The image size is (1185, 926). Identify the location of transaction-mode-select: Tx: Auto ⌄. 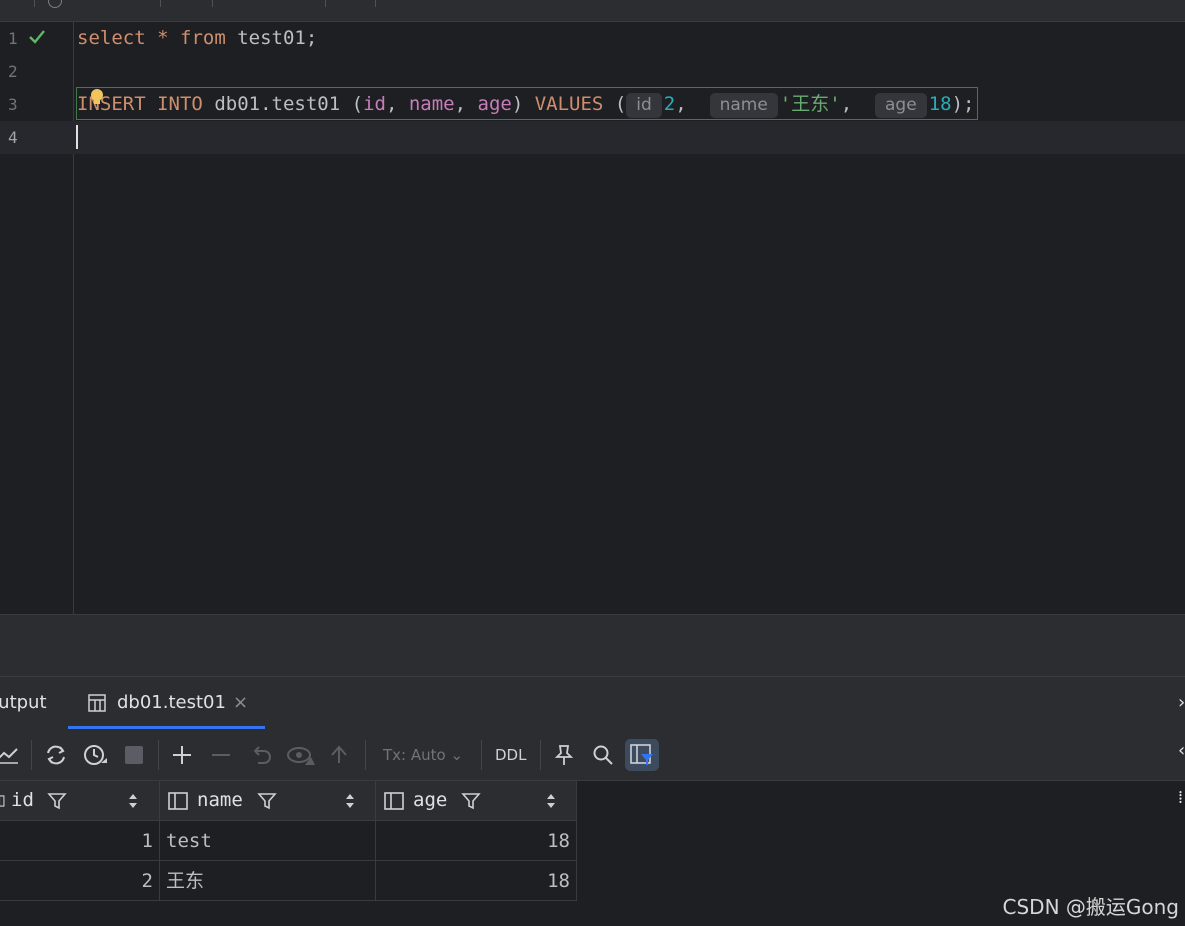
(423, 755).